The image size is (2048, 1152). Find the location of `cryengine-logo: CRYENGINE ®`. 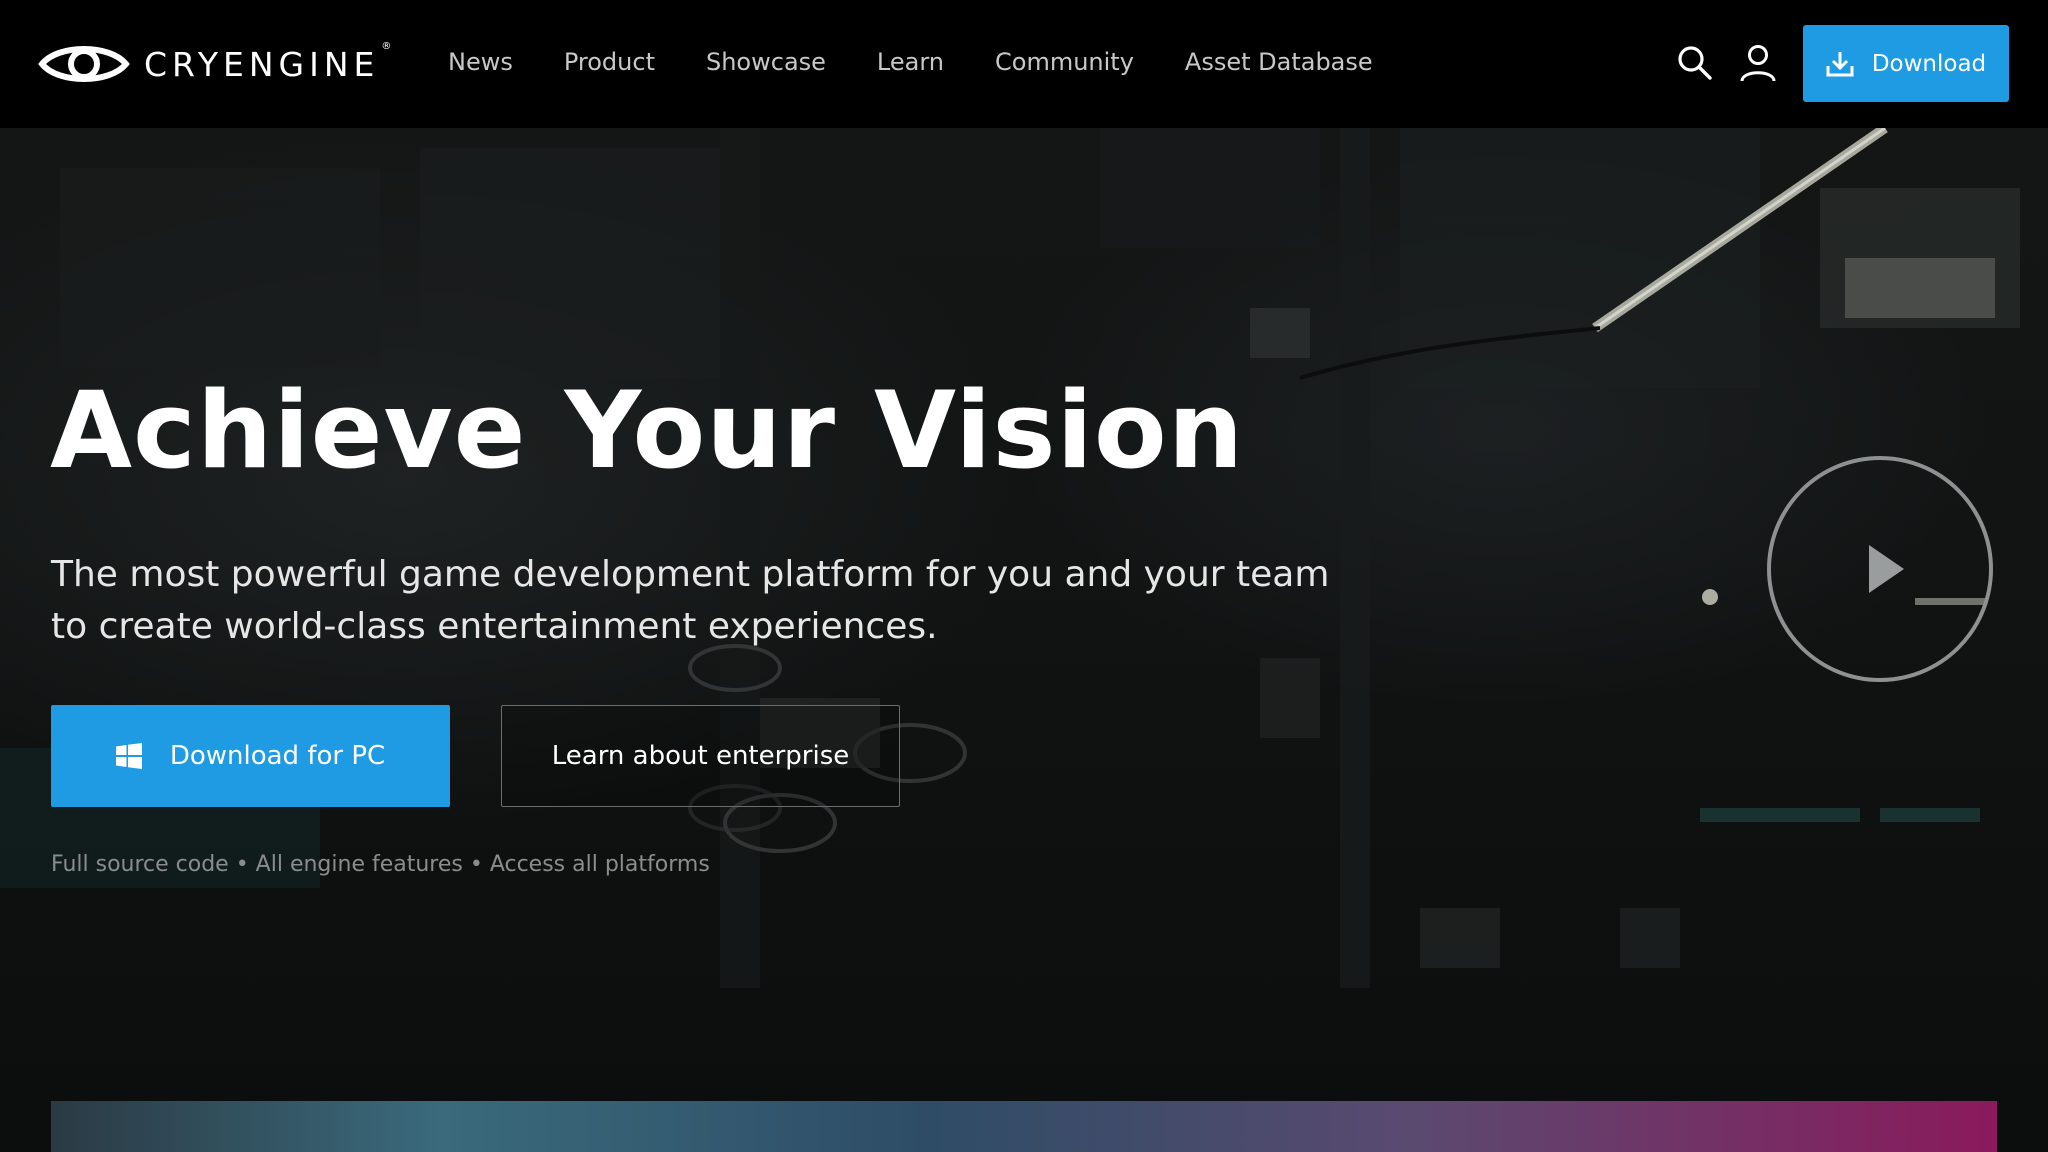

cryengine-logo: CRYENGINE ® is located at coordinates (215, 64).